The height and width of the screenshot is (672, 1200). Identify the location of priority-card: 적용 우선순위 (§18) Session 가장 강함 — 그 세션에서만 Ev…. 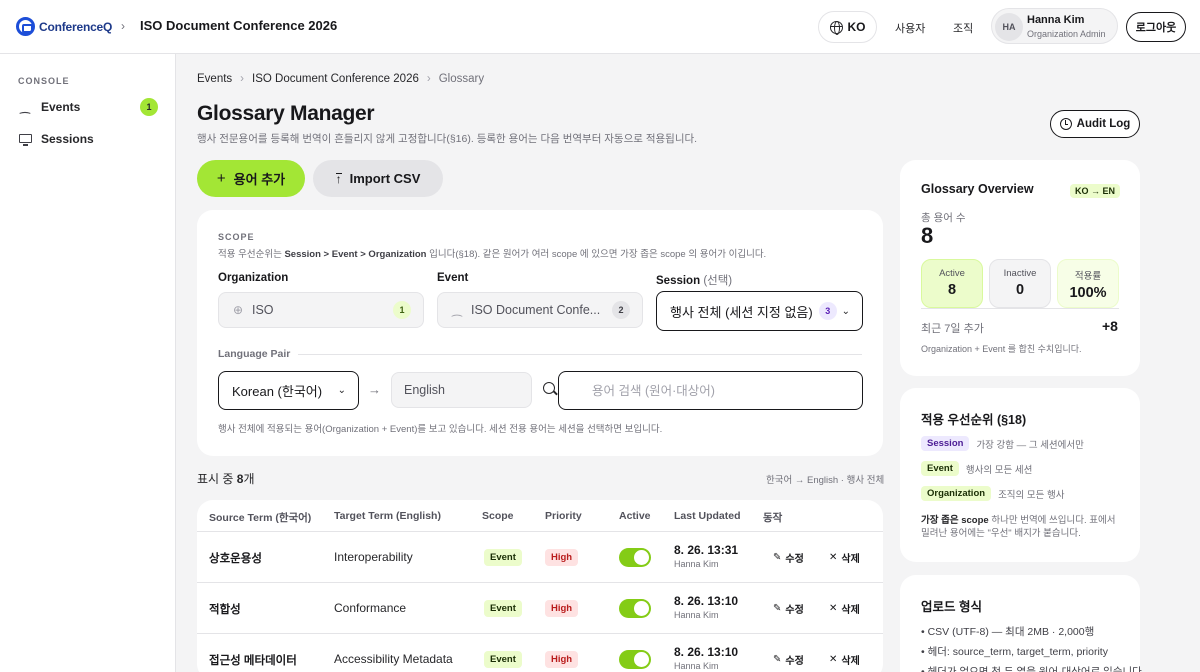
(1020, 475).